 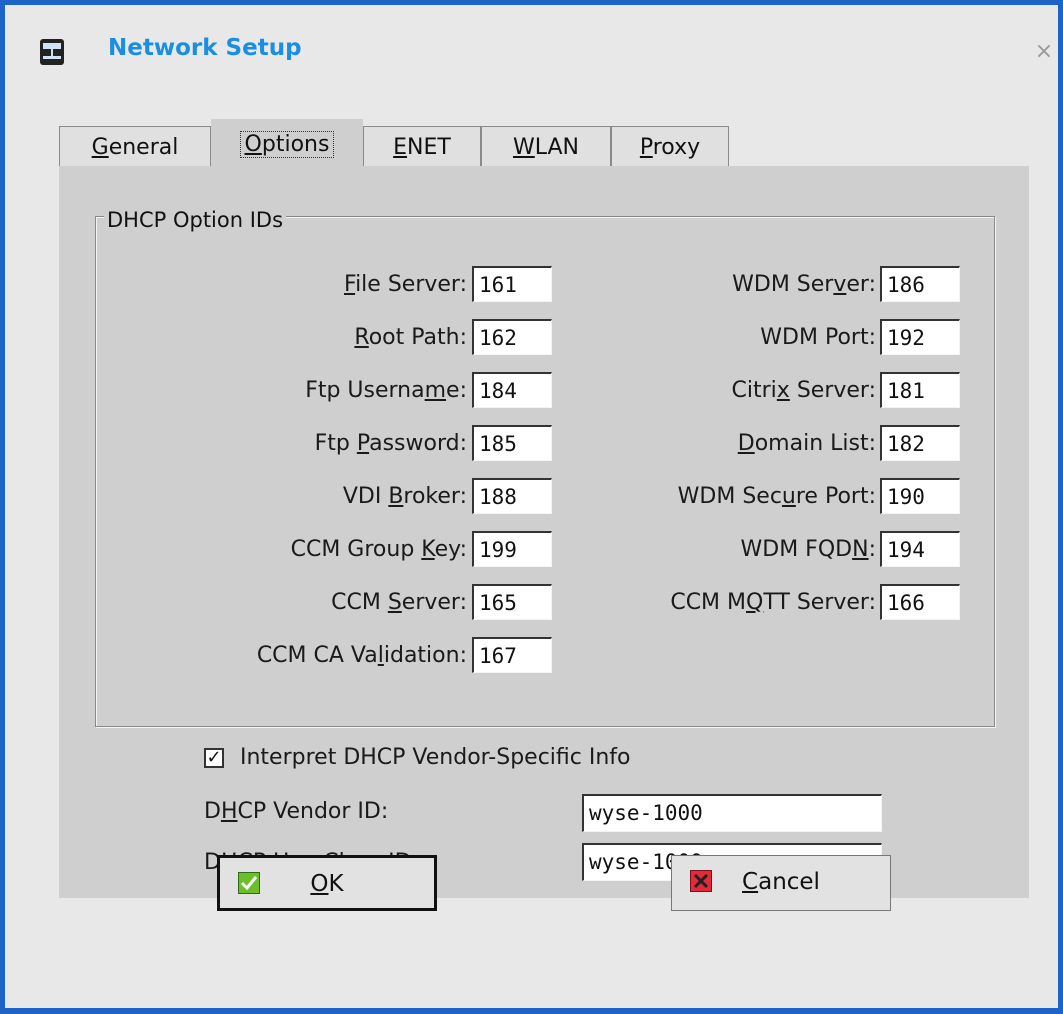 I want to click on tab-label: Options, so click(x=287, y=144).